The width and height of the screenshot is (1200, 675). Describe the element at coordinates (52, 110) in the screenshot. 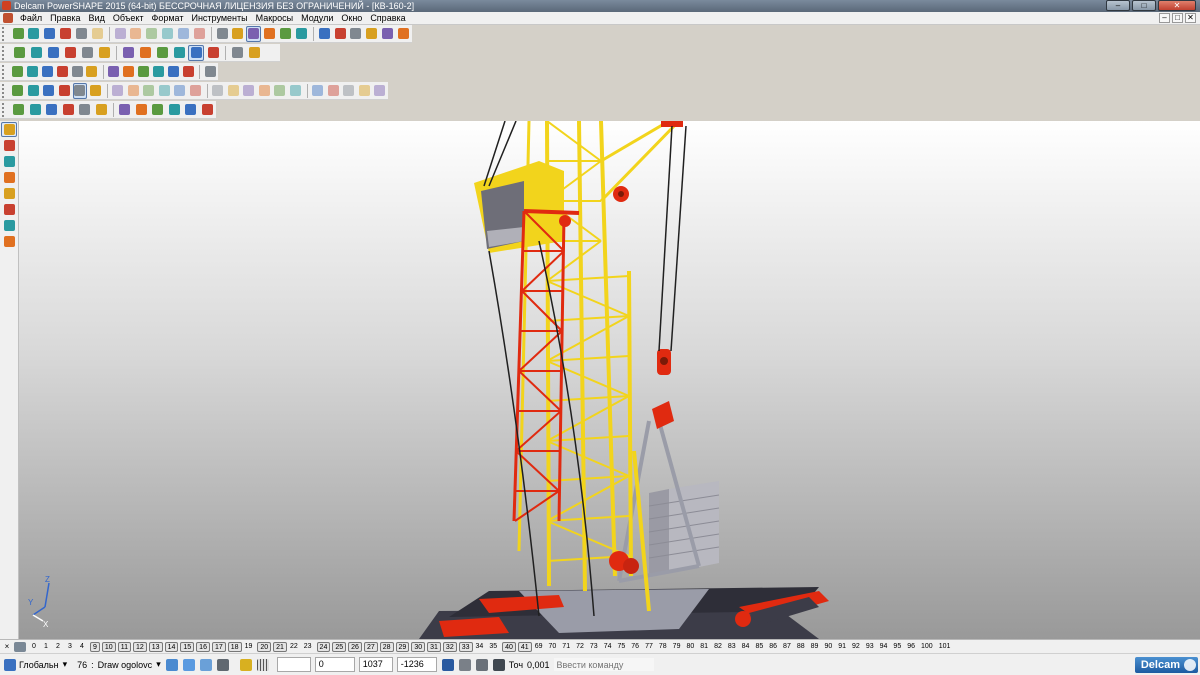

I see `repair-icon` at that location.